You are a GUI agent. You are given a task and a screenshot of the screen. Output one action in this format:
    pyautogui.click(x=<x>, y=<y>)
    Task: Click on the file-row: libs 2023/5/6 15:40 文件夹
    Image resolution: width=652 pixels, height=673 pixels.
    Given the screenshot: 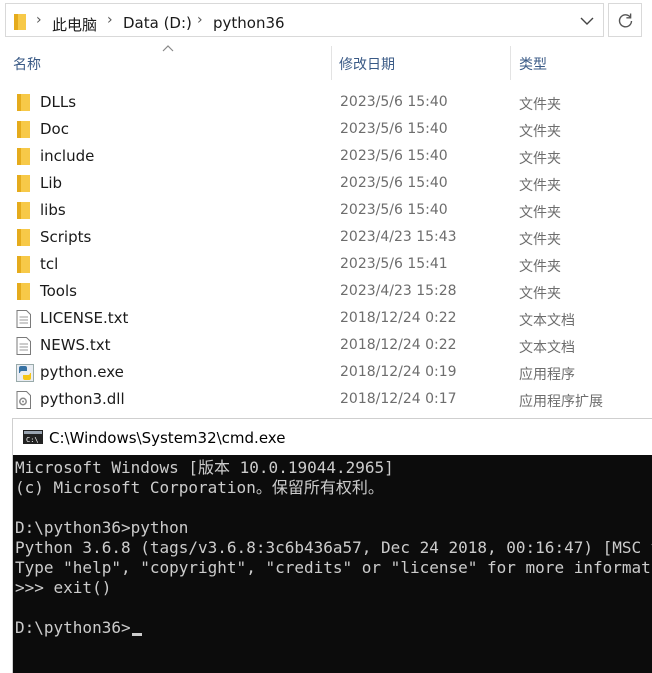 What is the action you would take?
    pyautogui.click(x=326, y=210)
    